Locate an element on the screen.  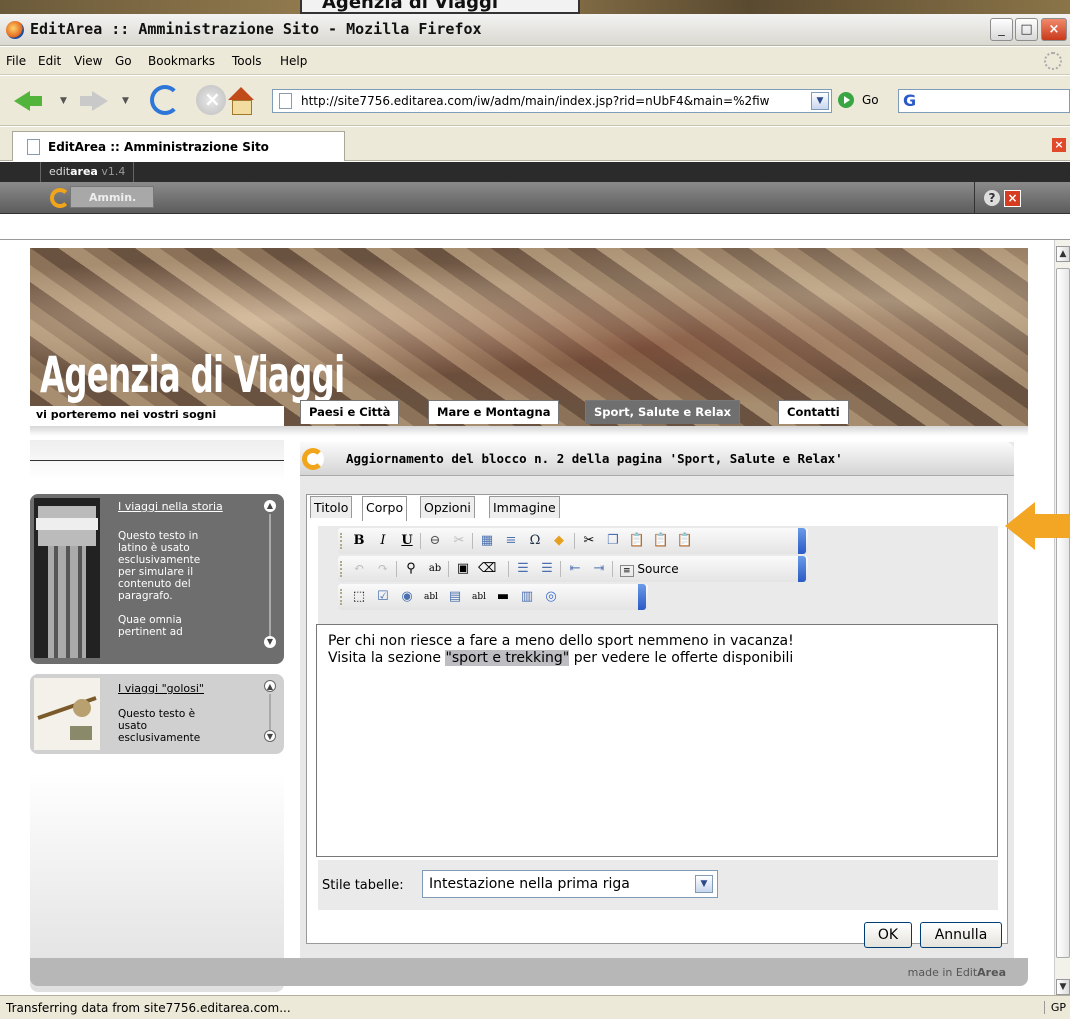
paste-icon: 📋 is located at coordinates (637, 541).